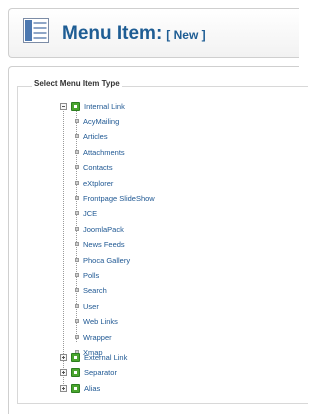 This screenshot has height=414, width=320. Describe the element at coordinates (99, 229) in the screenshot. I see `tree-child-joomlapack: JoomlaPack` at that location.